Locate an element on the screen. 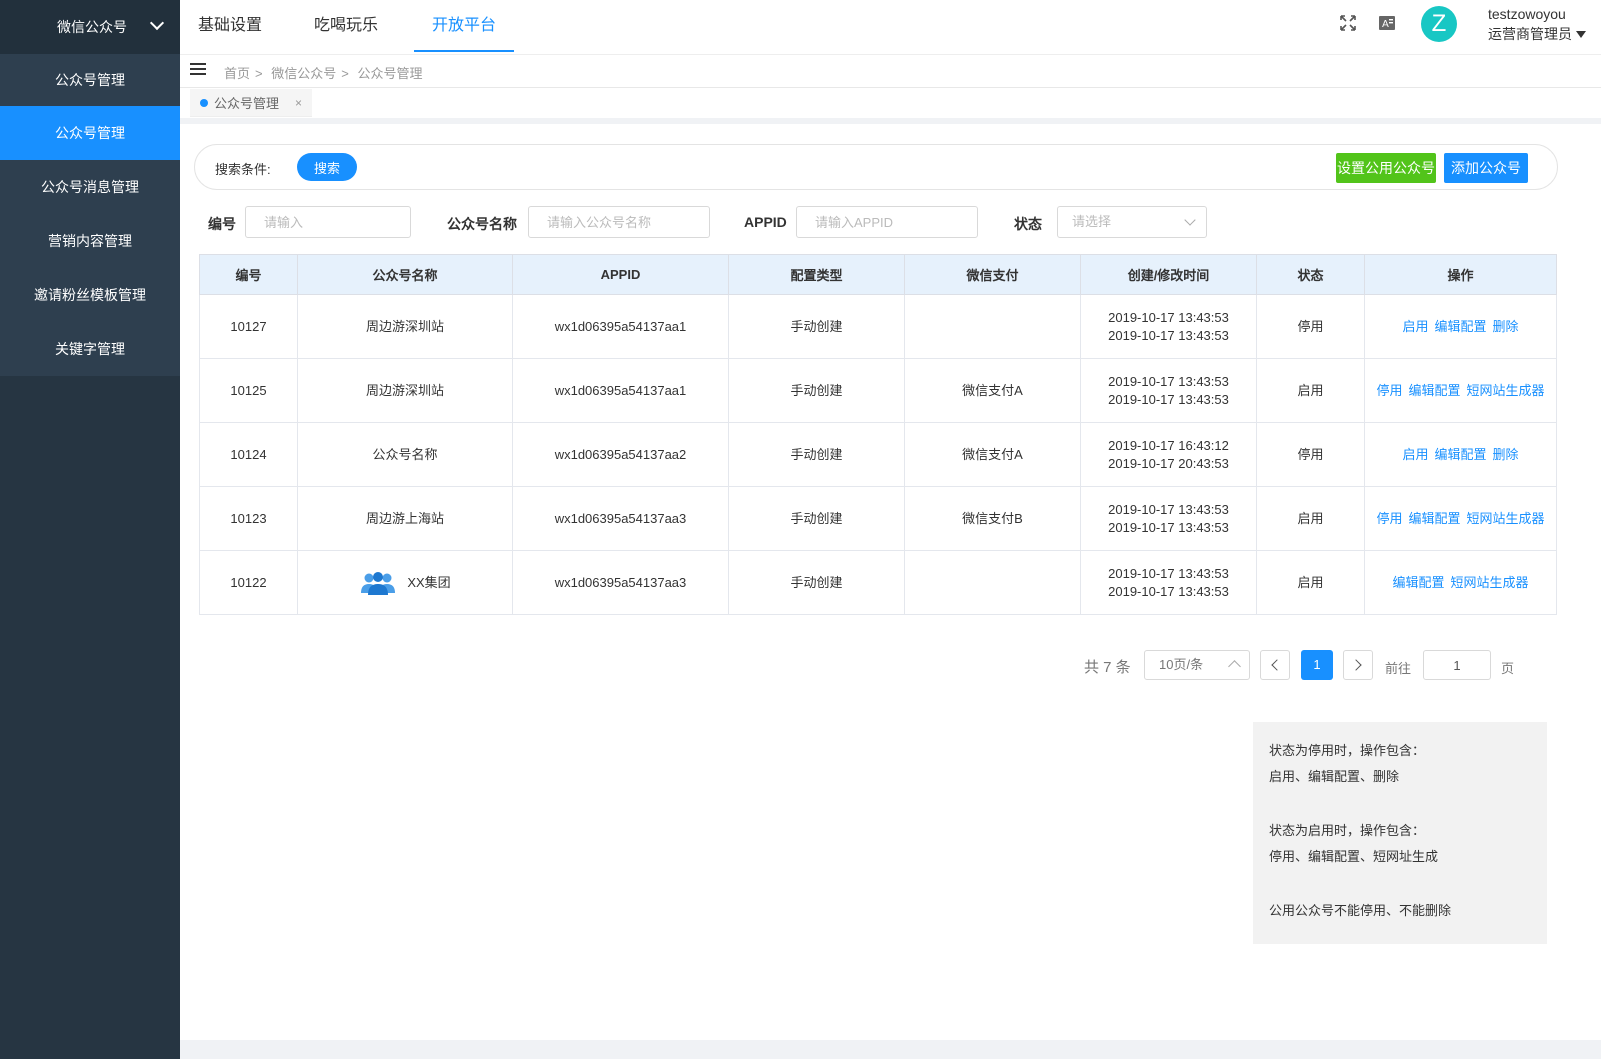  sidebar-item-keyword-manage: 关键字管理 is located at coordinates (90, 349).